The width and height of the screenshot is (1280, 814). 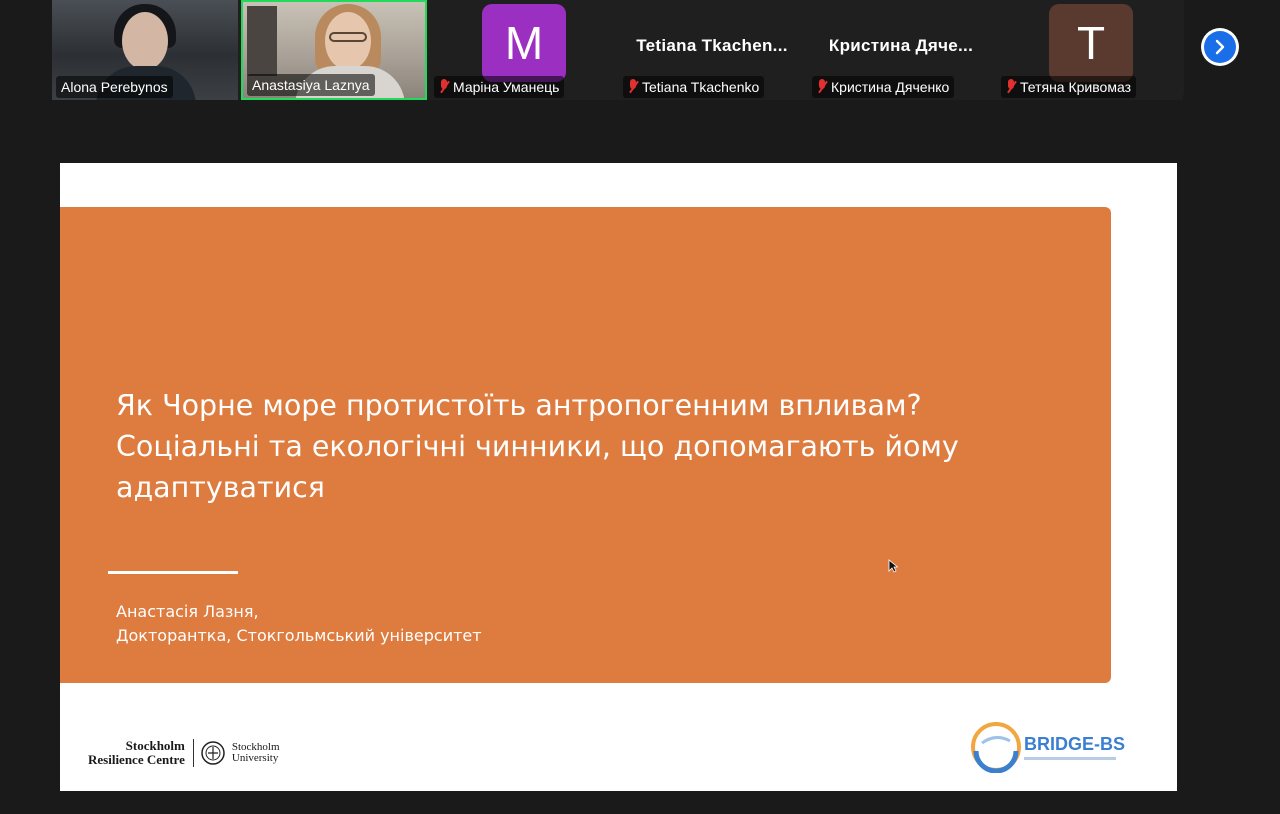 What do you see at coordinates (883, 87) in the screenshot?
I see `participant-name-label: Кристина Дяченко` at bounding box center [883, 87].